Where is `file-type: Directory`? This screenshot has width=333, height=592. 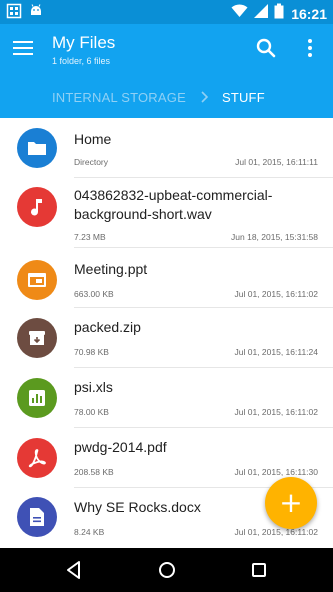 file-type: Directory is located at coordinates (91, 162).